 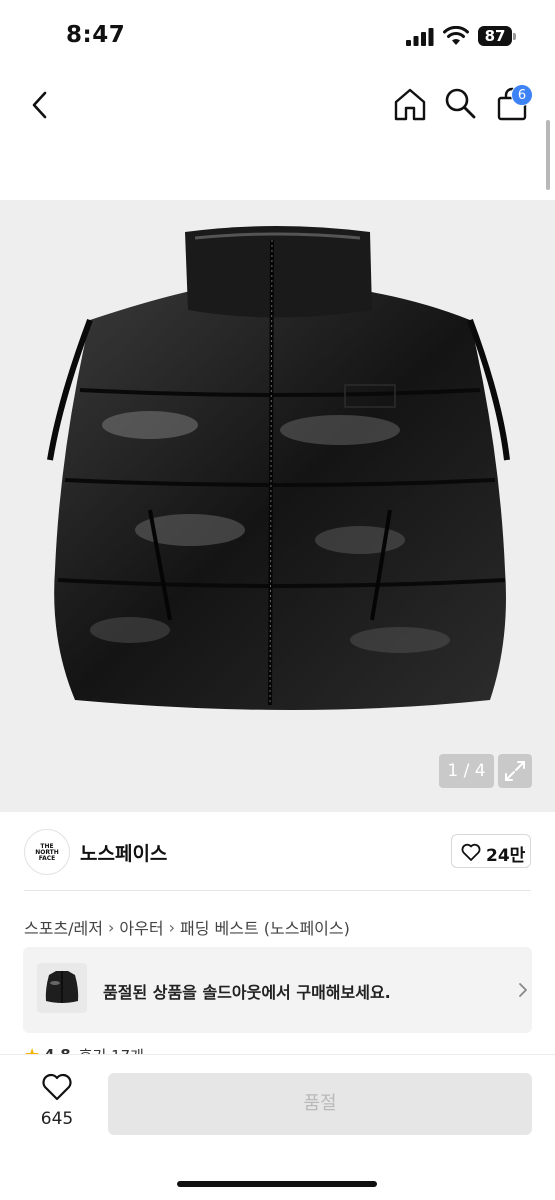 I want to click on battery-level: 87, so click(x=495, y=36).